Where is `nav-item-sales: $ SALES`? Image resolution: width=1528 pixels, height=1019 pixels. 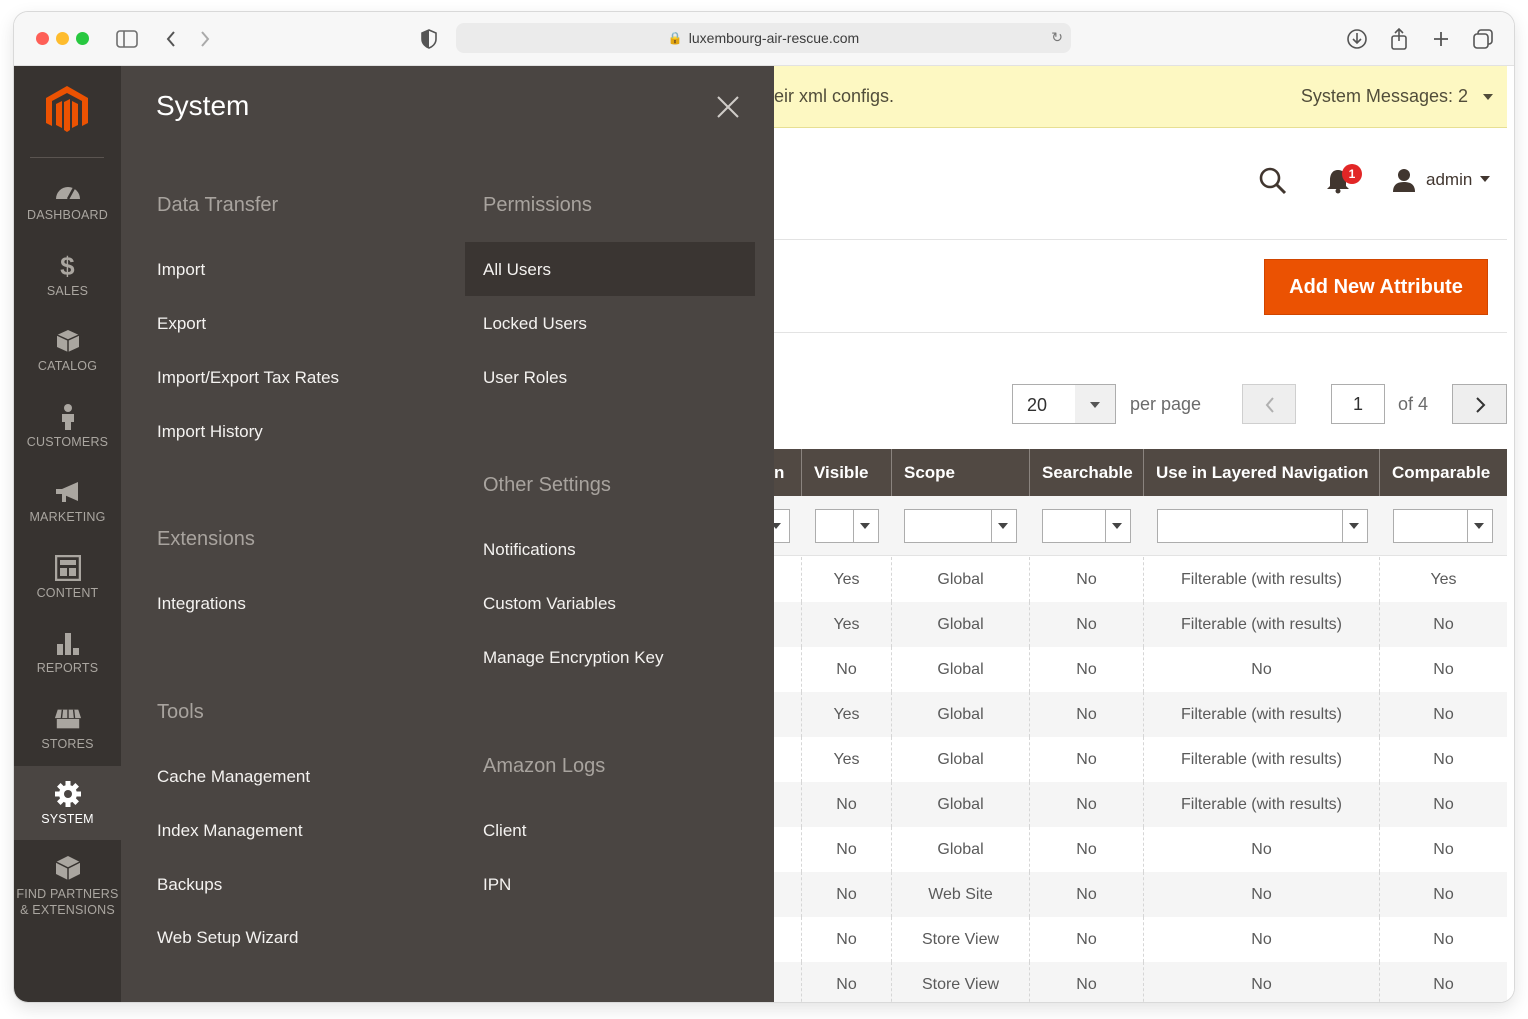 nav-item-sales: $ SALES is located at coordinates (67, 275).